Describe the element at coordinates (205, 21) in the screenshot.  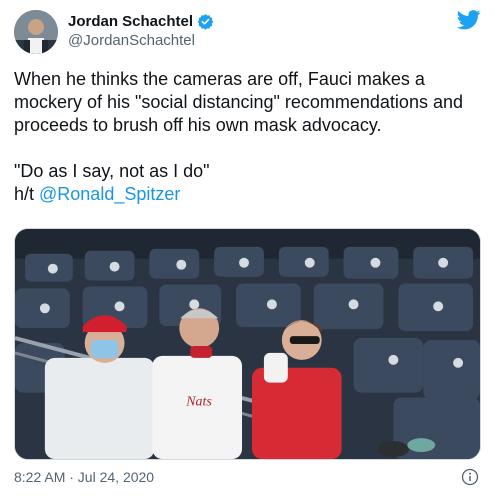
I see `verified-badge-icon` at that location.